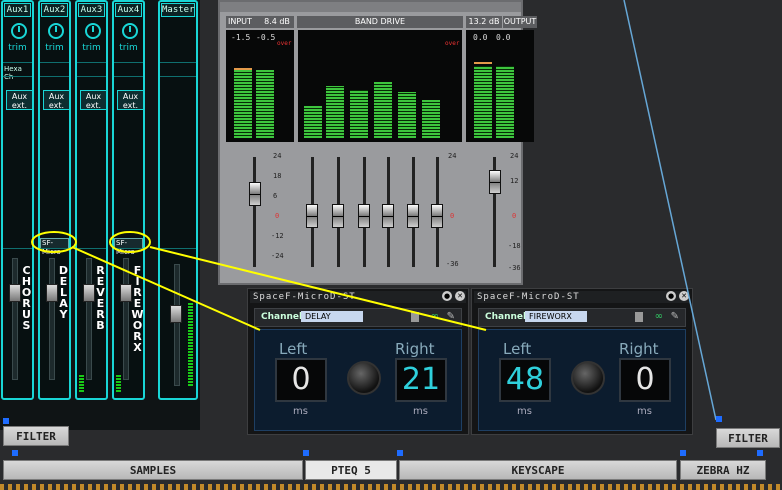 The height and width of the screenshot is (490, 782). I want to click on keyscape-module: KEYSCAPE, so click(538, 470).